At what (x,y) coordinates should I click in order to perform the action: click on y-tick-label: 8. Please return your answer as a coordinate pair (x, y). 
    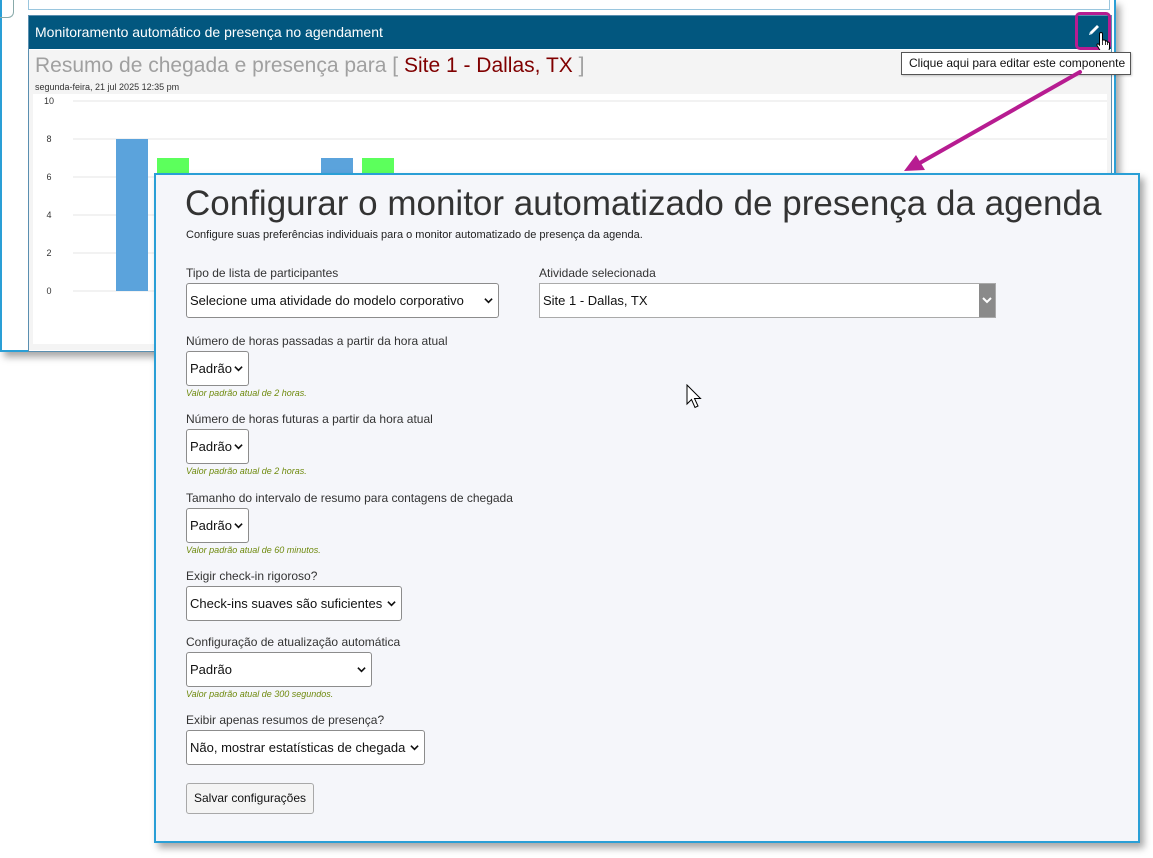
    Looking at the image, I should click on (48, 139).